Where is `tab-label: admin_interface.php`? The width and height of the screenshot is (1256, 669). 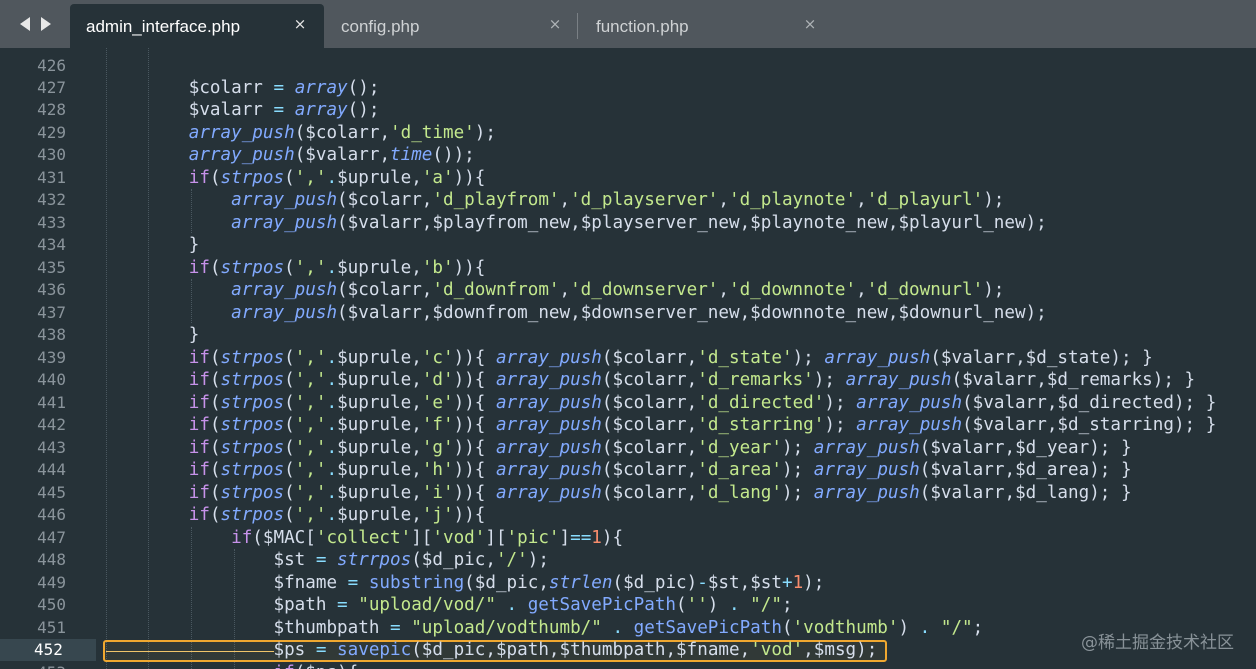 tab-label: admin_interface.php is located at coordinates (163, 26).